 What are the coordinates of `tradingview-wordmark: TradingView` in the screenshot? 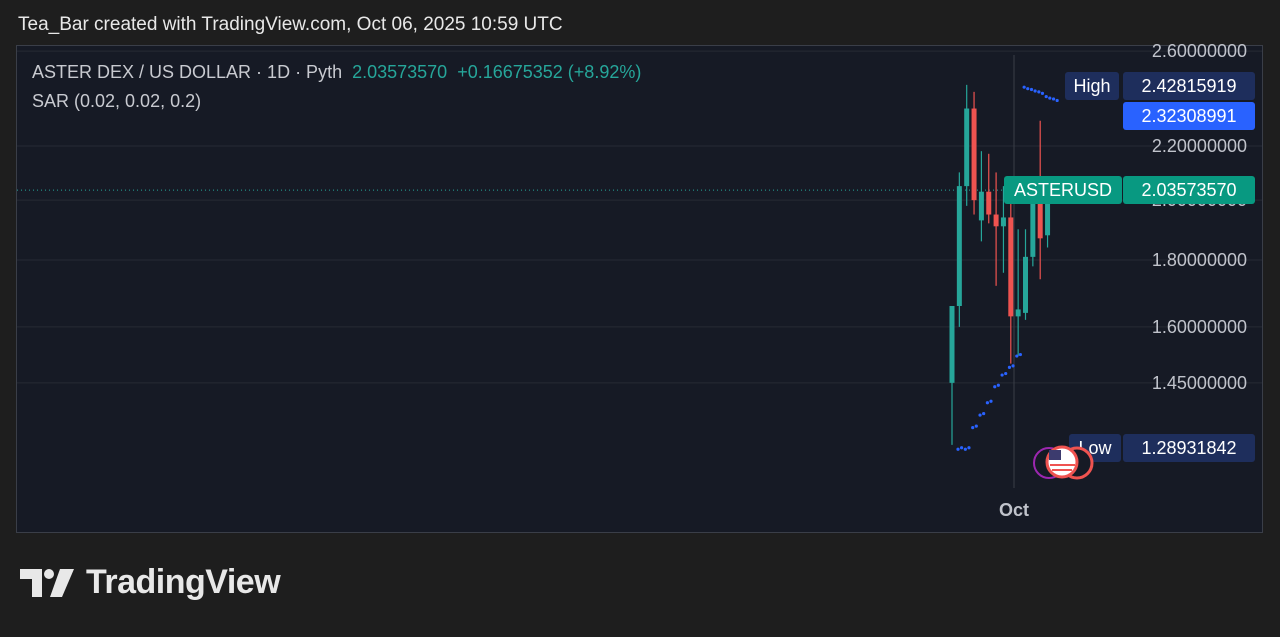 It's located at (183, 582).